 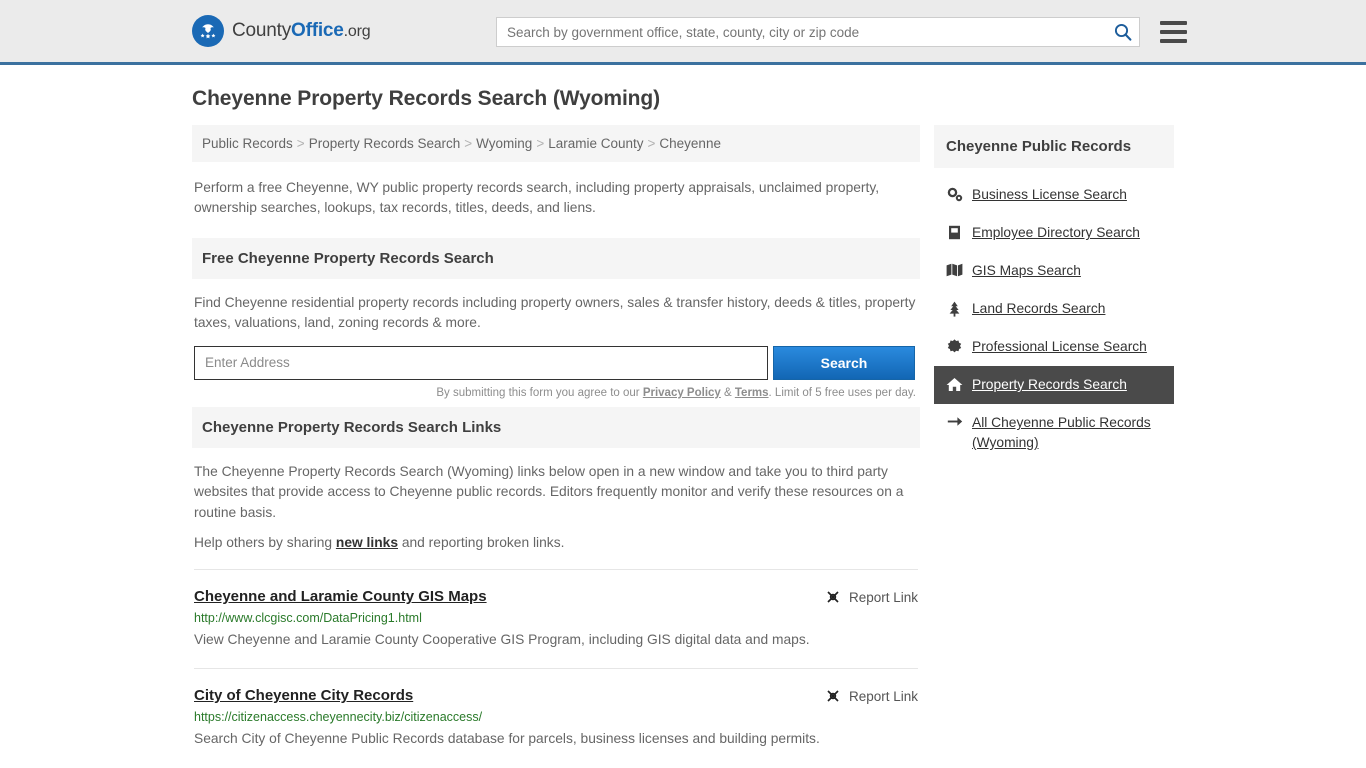 I want to click on sidebar-item-label: Professional License Search, so click(x=1059, y=346).